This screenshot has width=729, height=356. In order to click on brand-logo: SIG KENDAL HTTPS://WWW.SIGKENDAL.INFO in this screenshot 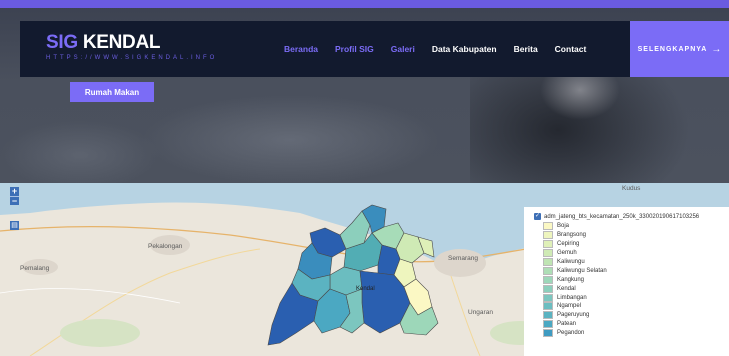, I will do `click(131, 46)`.